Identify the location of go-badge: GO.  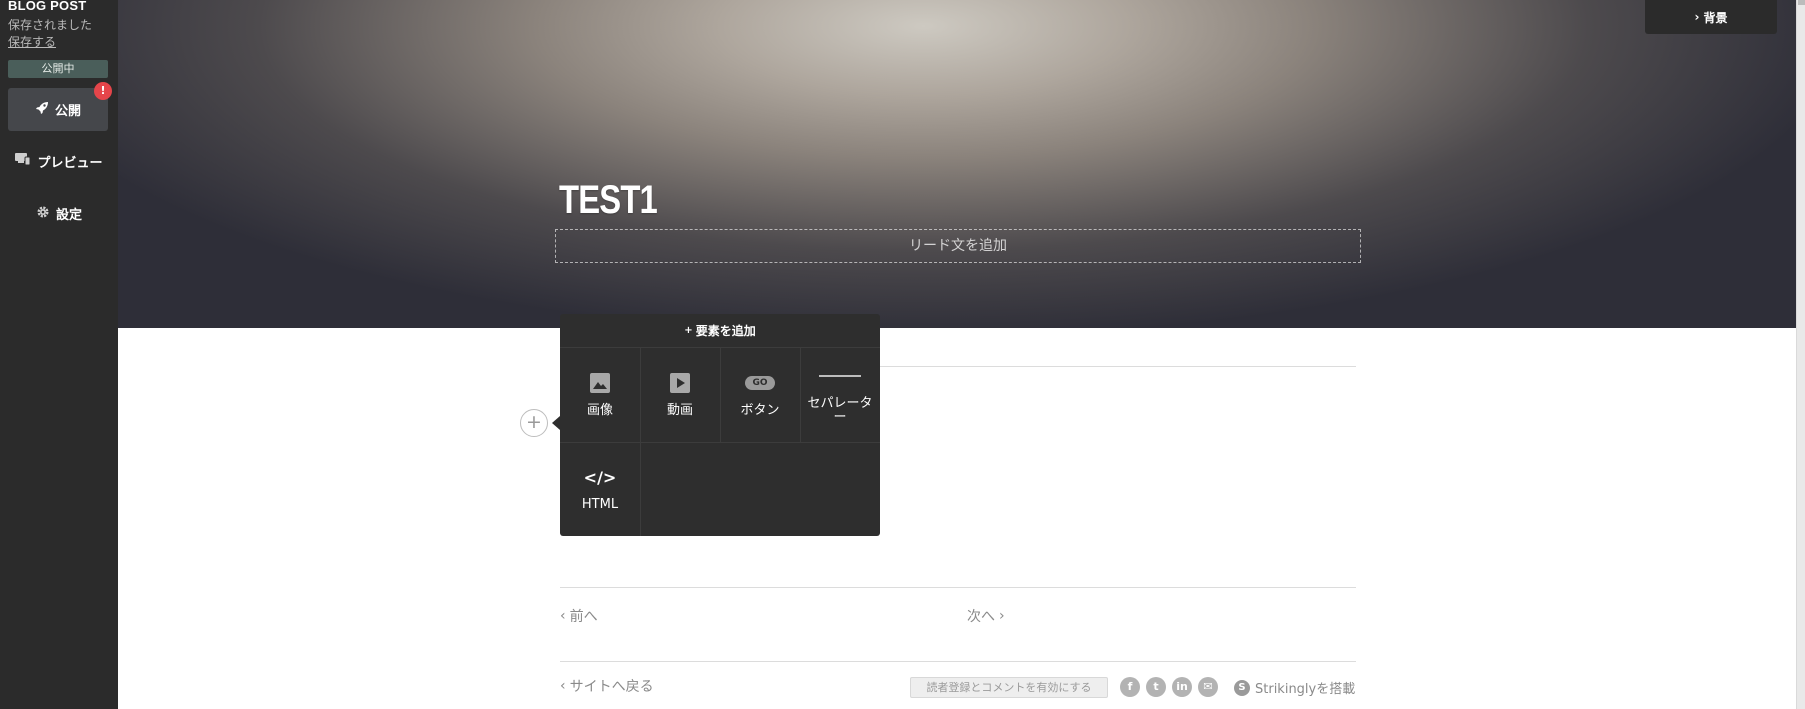
(760, 383).